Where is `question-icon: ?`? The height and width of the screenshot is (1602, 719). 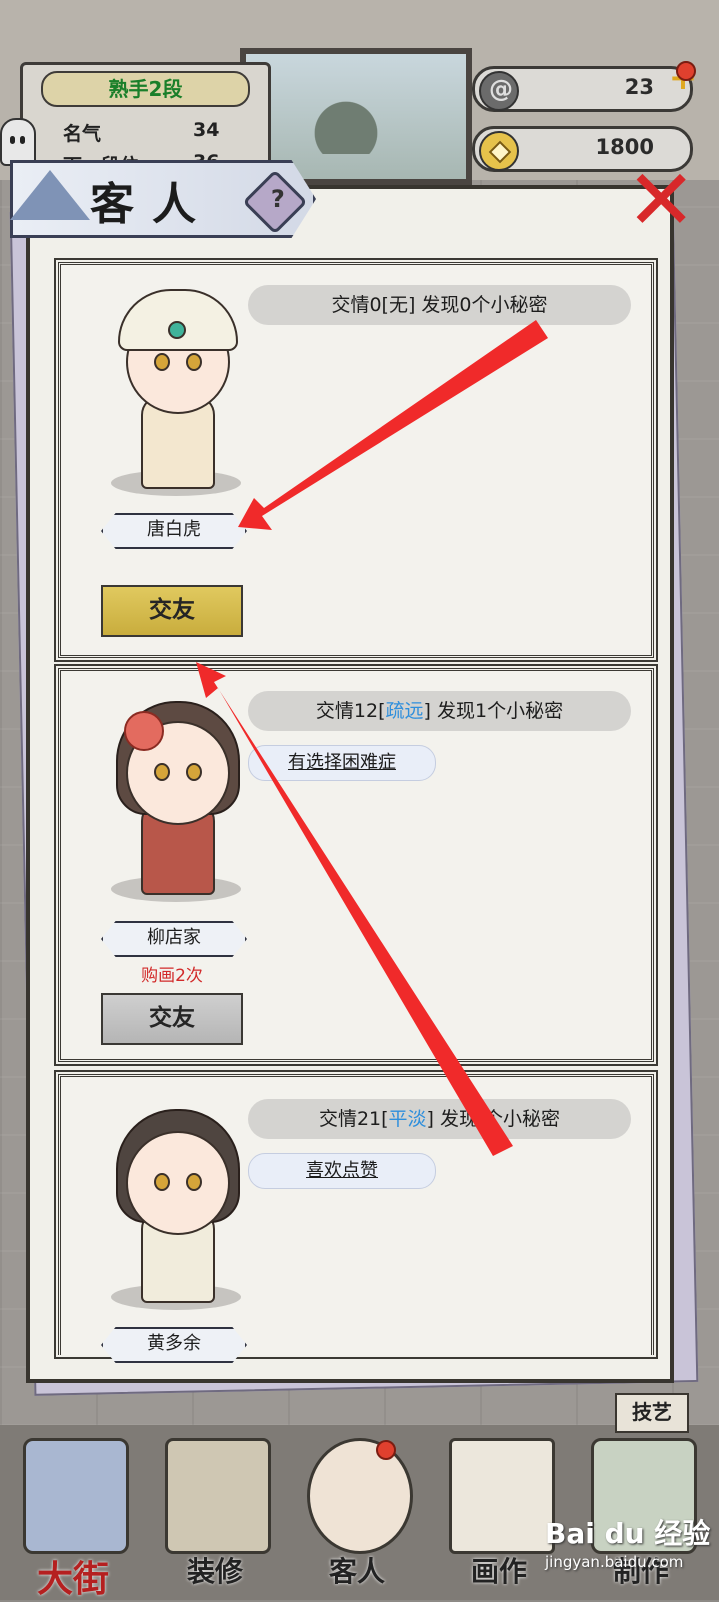 question-icon: ? is located at coordinates (277, 199).